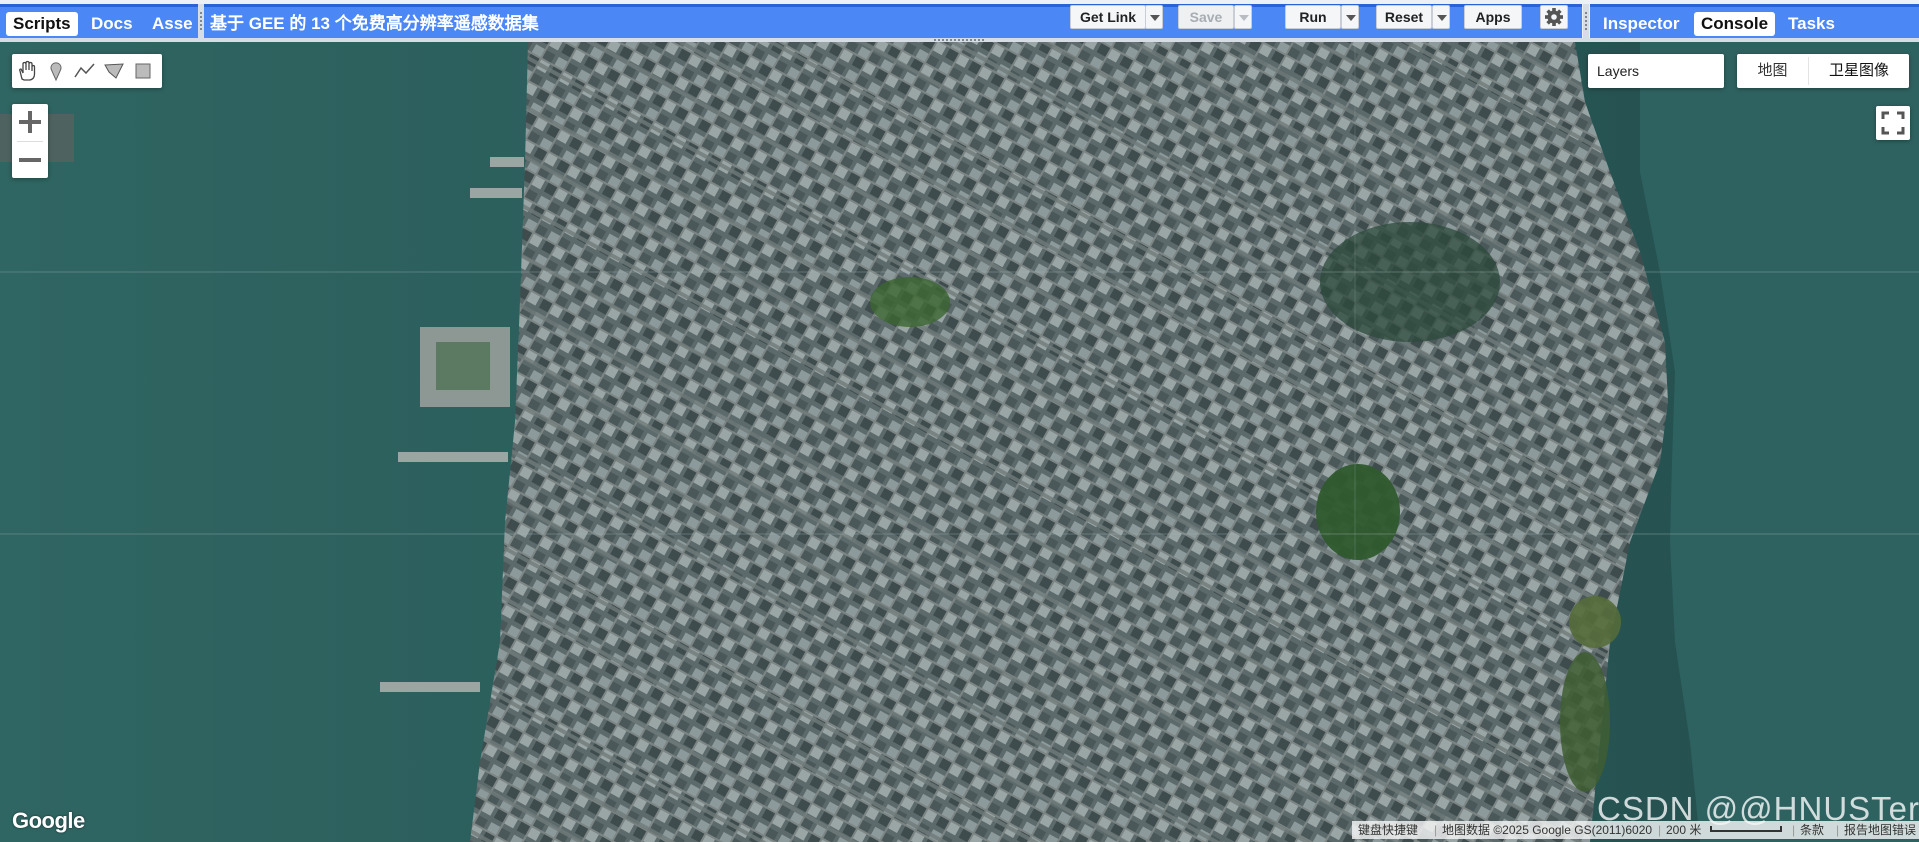 This screenshot has width=1919, height=842. I want to click on get-link-button: Get Link, so click(1108, 17).